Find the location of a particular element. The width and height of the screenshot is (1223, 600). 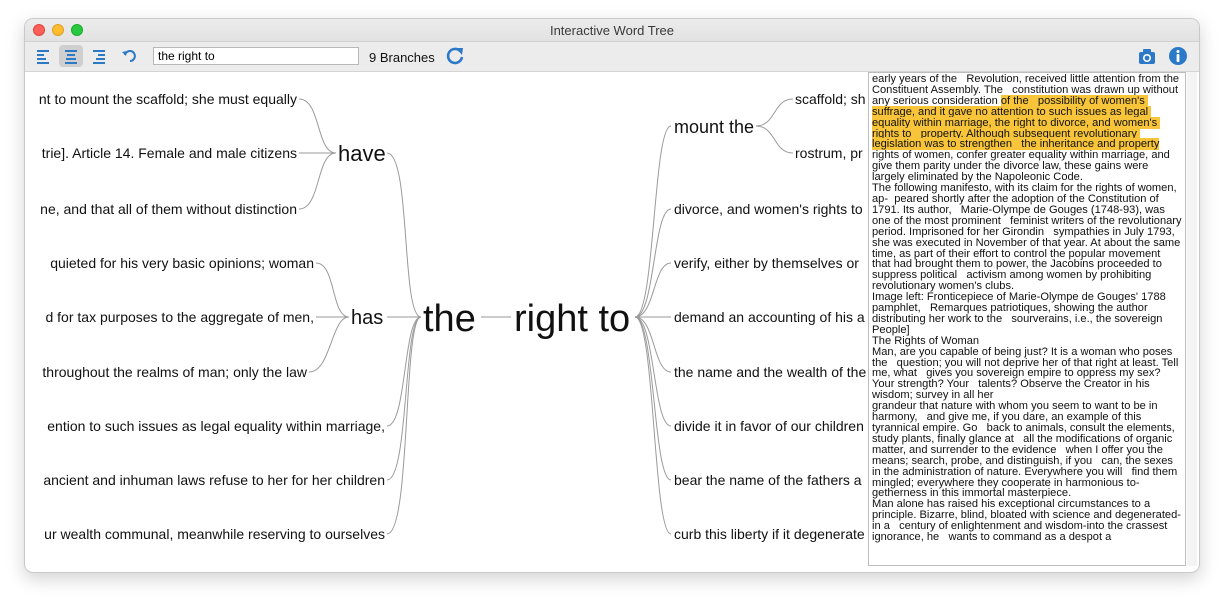

refresh-icon is located at coordinates (455, 56).